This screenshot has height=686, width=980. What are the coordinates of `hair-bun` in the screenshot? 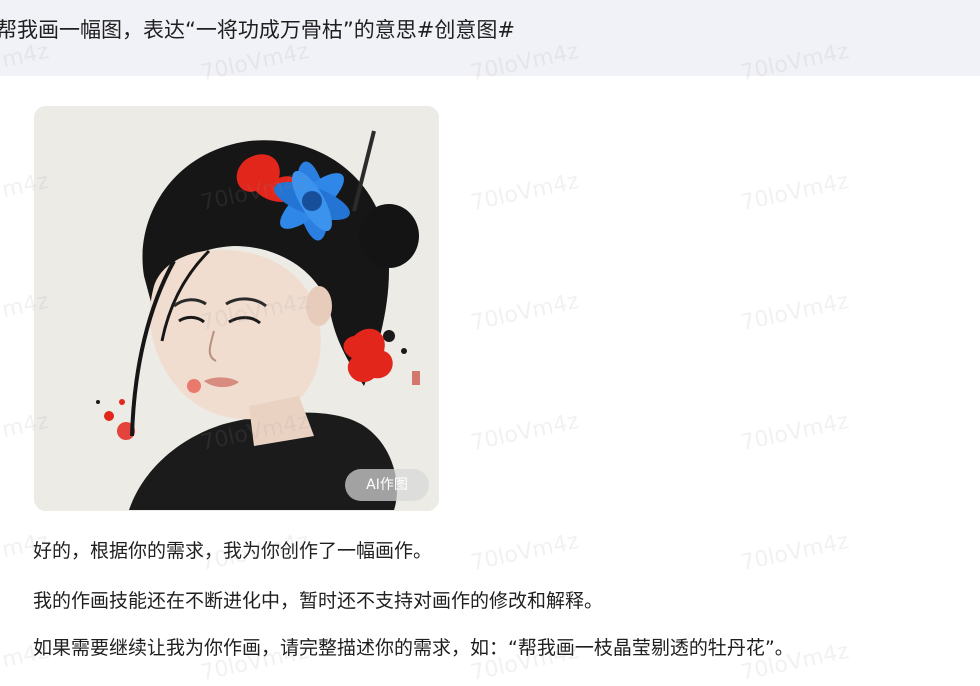 It's located at (389, 236).